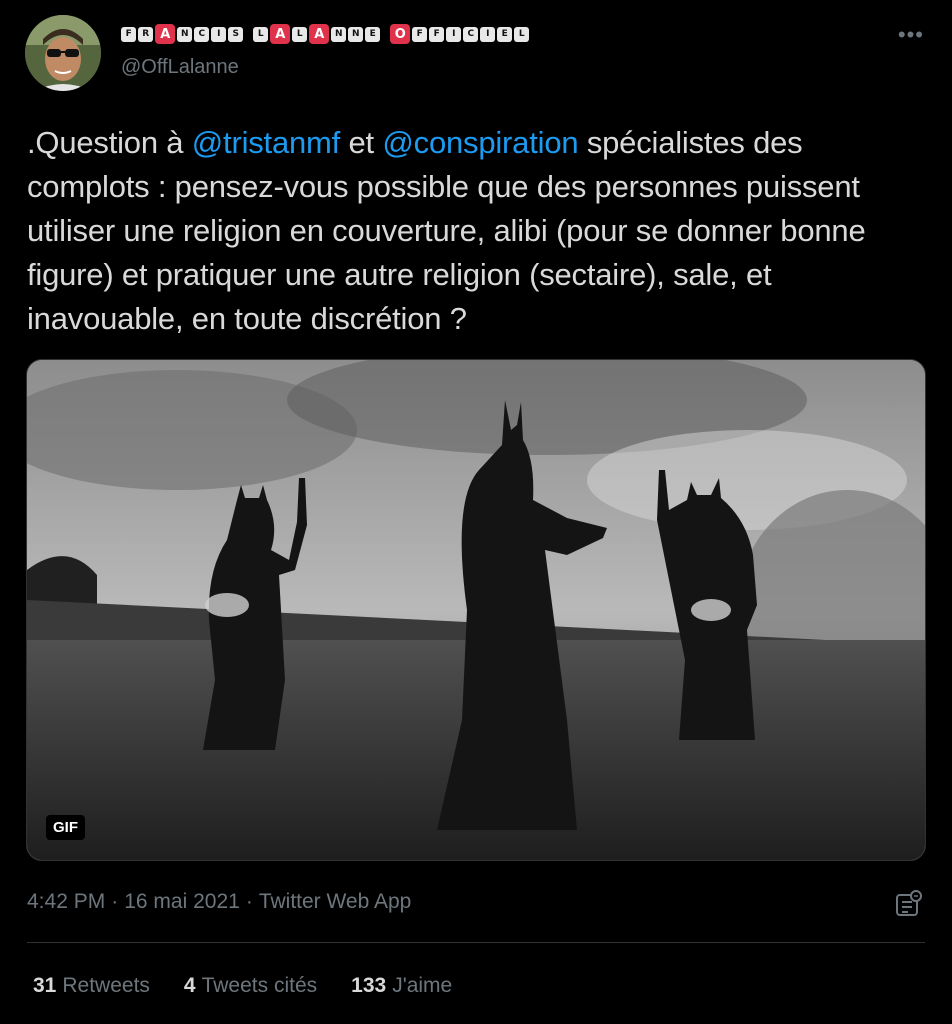  I want to click on likes-stat: 133 J'aime, so click(401, 986).